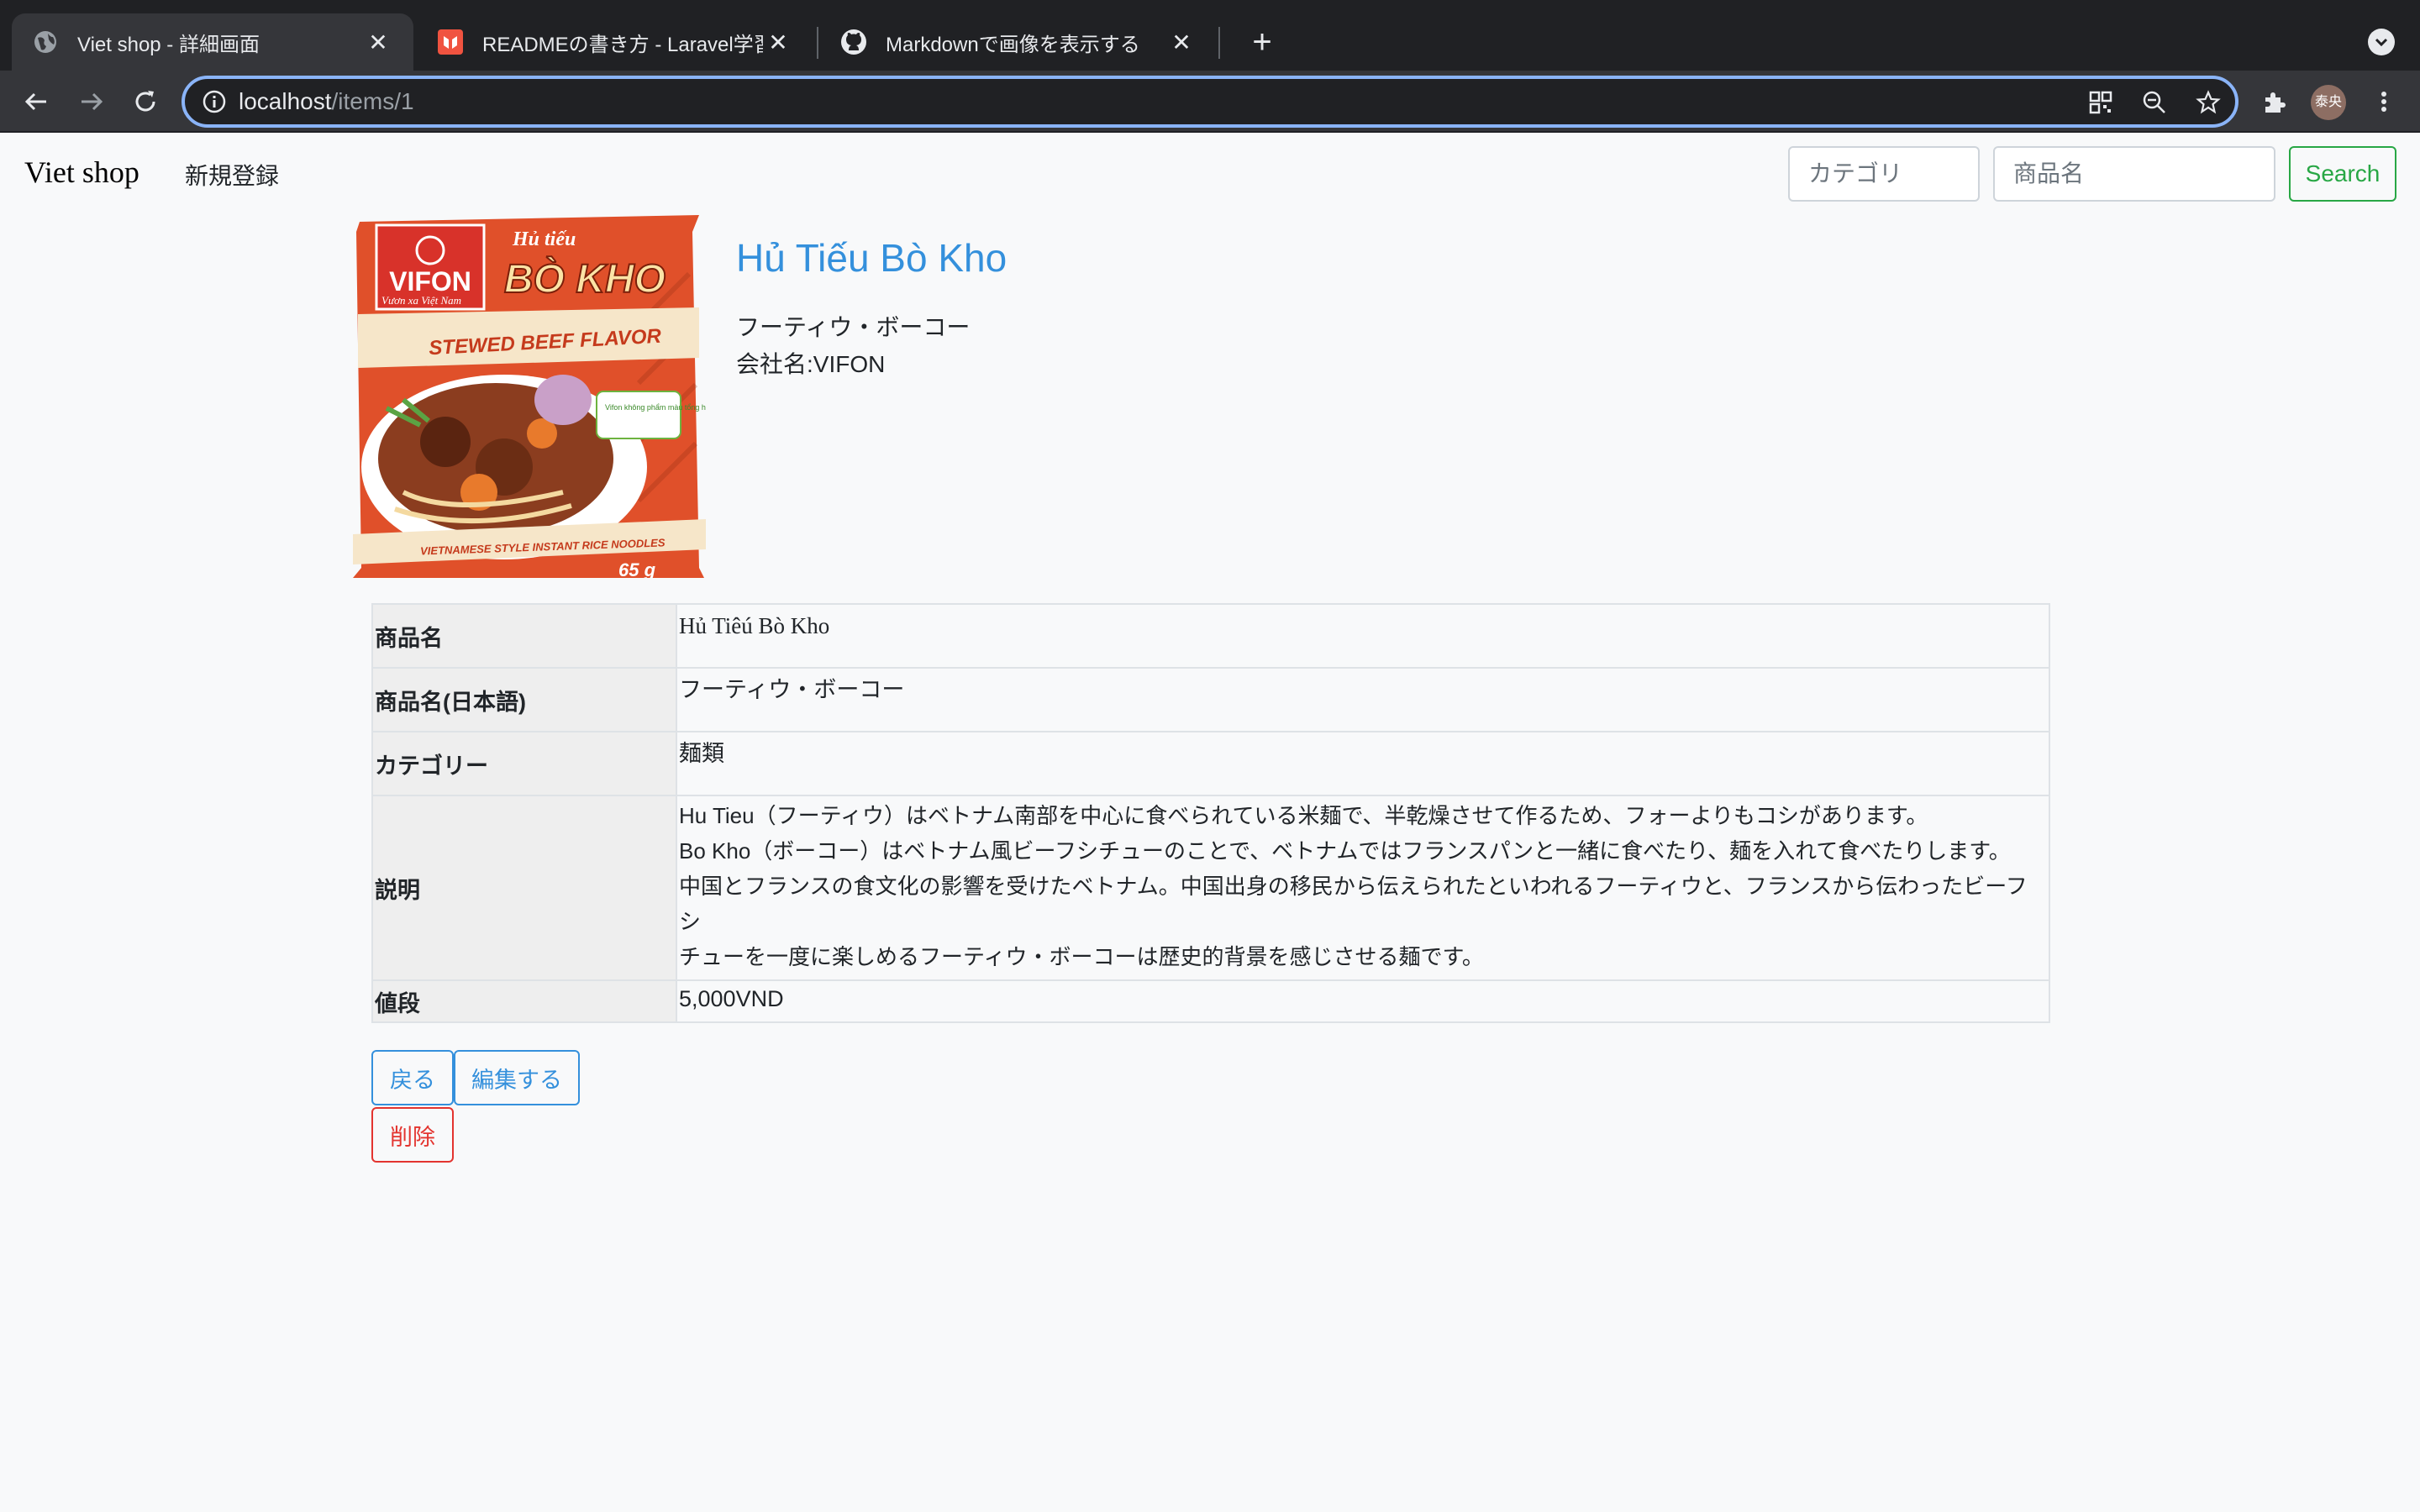 This screenshot has width=2420, height=1512. What do you see at coordinates (1363, 636) in the screenshot?
I see `row-value: Hủ Tiêú Bò Kho` at bounding box center [1363, 636].